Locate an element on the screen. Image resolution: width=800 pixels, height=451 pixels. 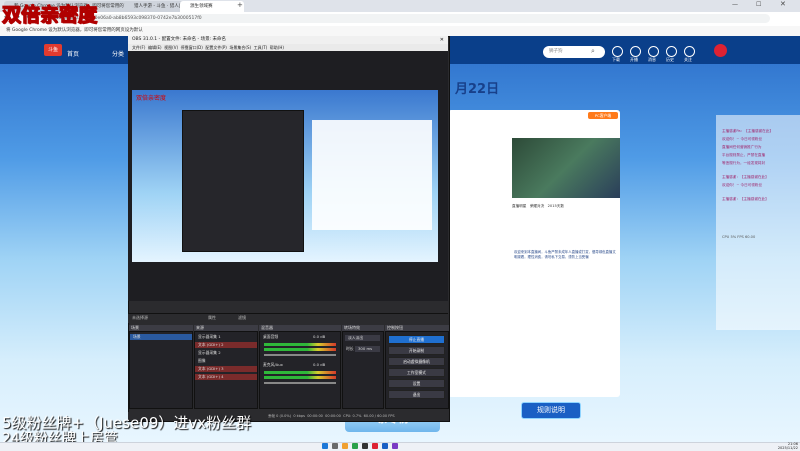
status-cpu: CPU: 0.7% is located at coordinates (352, 416).